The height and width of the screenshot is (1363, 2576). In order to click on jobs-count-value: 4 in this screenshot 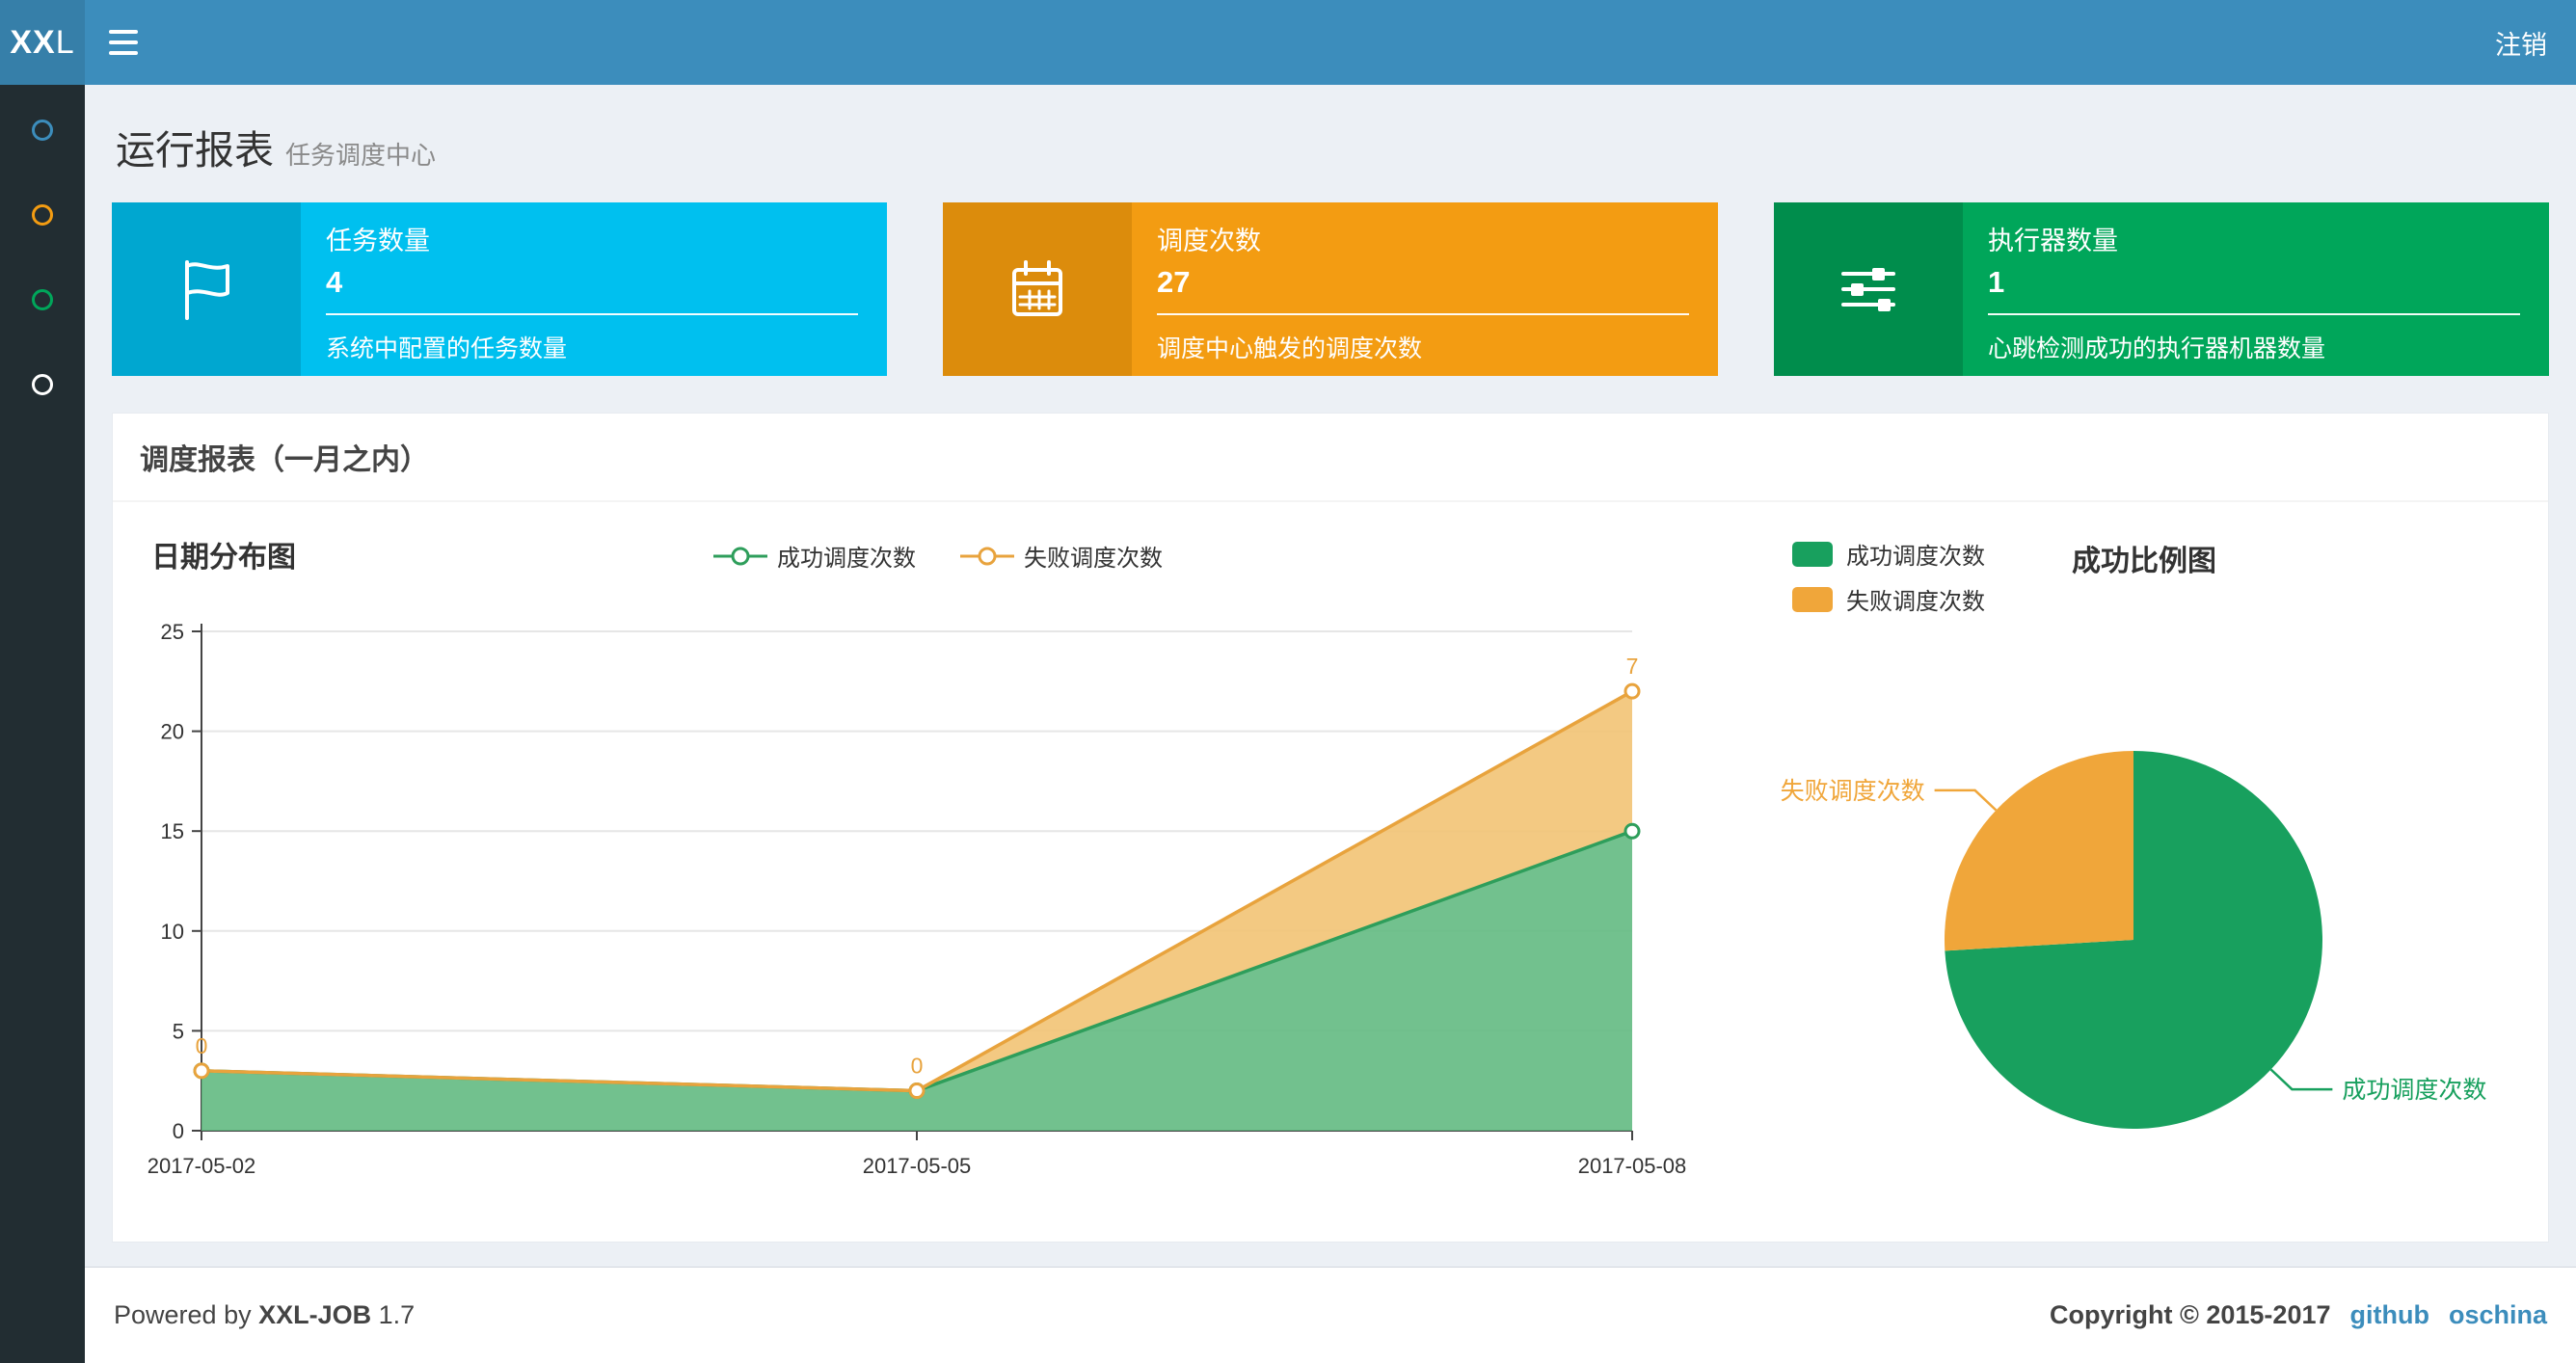, I will do `click(334, 282)`.